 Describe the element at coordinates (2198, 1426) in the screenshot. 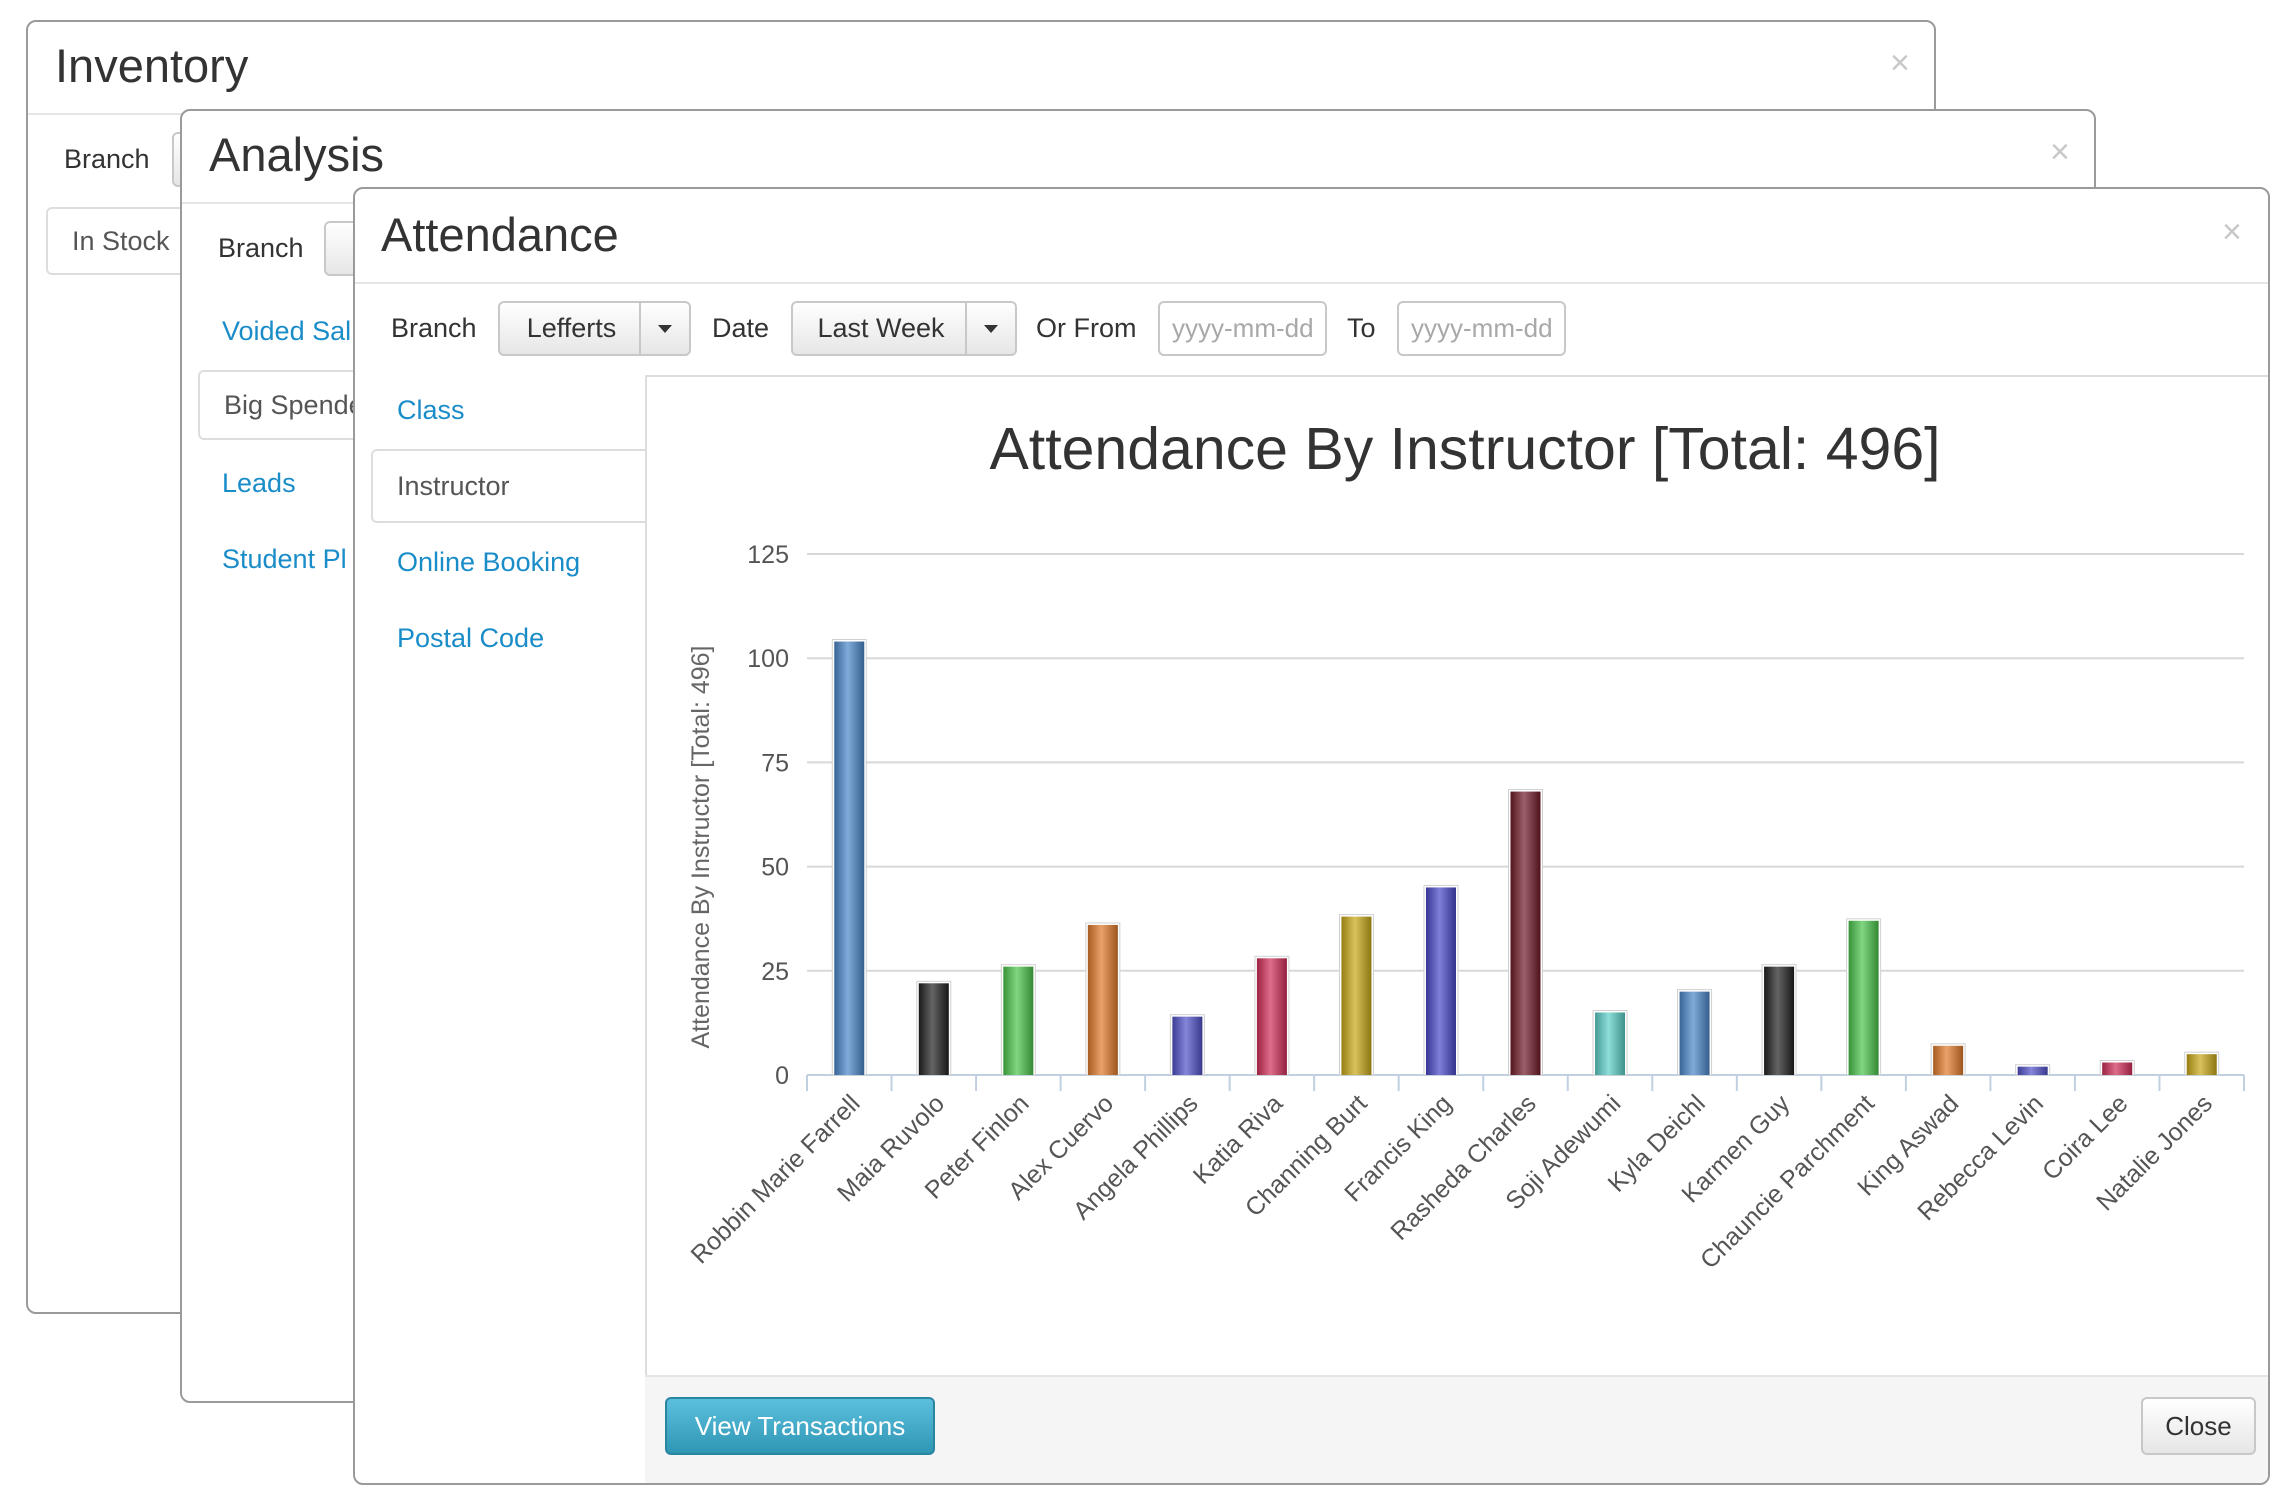

I see `close-button: Close` at that location.